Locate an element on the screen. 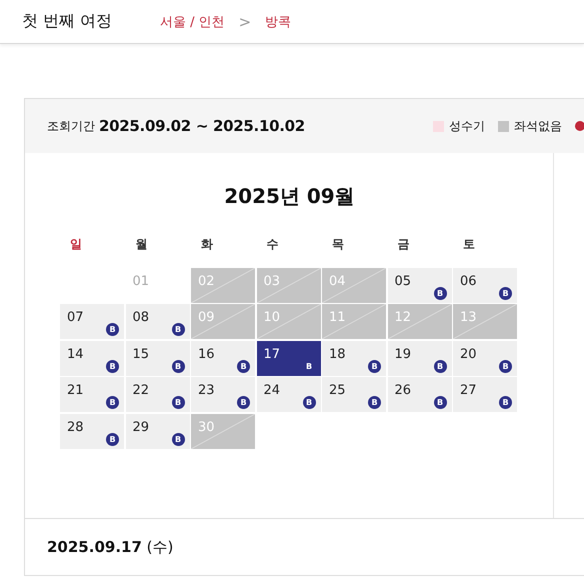 Image resolution: width=584 pixels, height=583 pixels. period-label: 조회기간 is located at coordinates (71, 126).